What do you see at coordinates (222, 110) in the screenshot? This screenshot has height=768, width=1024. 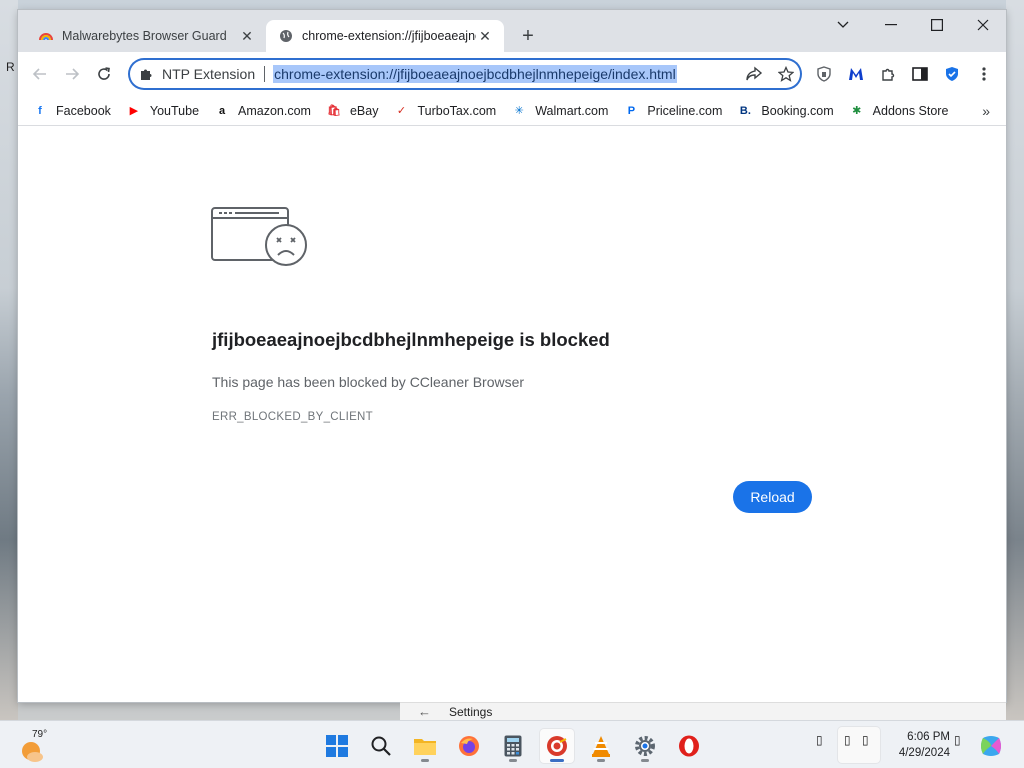 I see `amazon-icon: a` at bounding box center [222, 110].